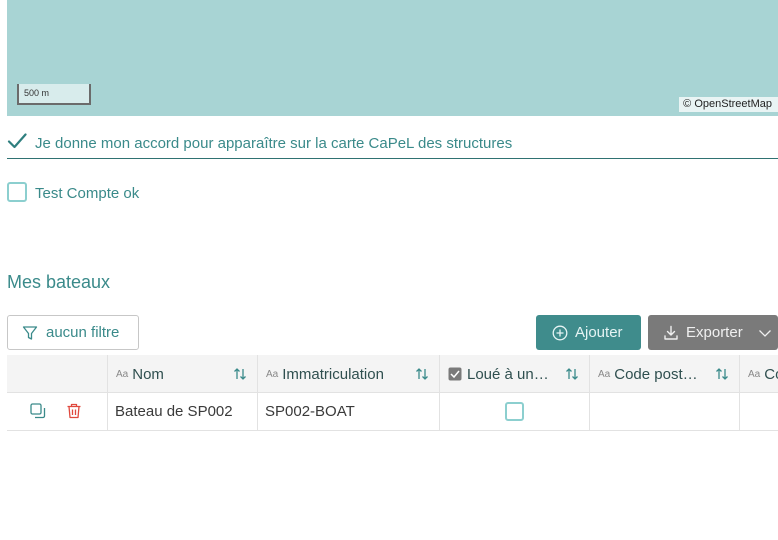 The image size is (778, 540). What do you see at coordinates (30, 332) in the screenshot?
I see `filter-icon` at bounding box center [30, 332].